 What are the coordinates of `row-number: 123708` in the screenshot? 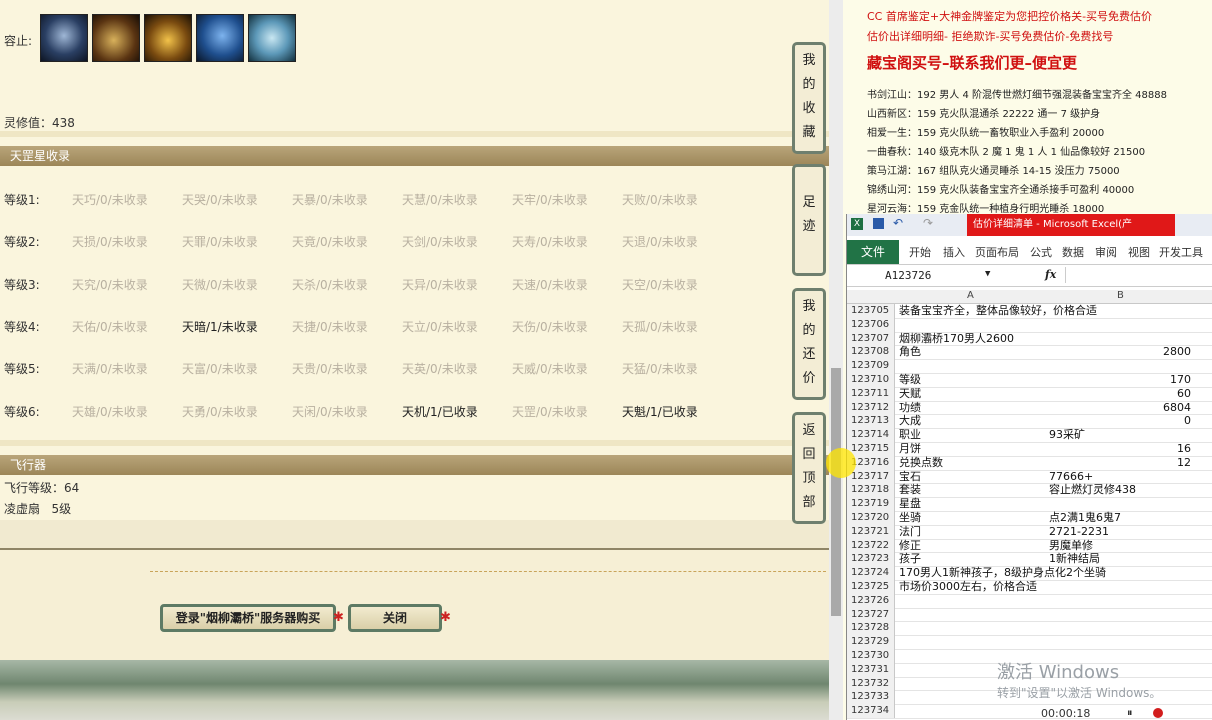 It's located at (871, 352).